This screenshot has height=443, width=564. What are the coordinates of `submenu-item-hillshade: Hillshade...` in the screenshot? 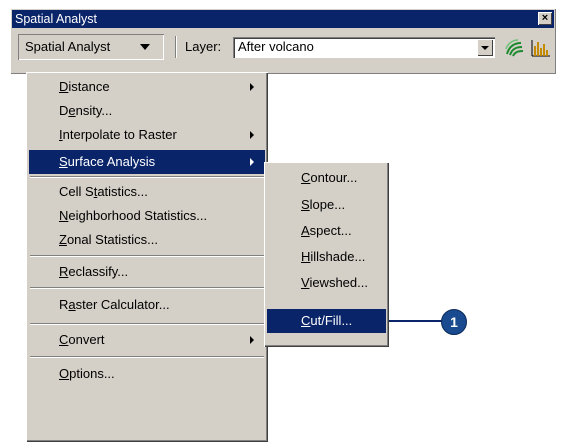 It's located at (326, 257).